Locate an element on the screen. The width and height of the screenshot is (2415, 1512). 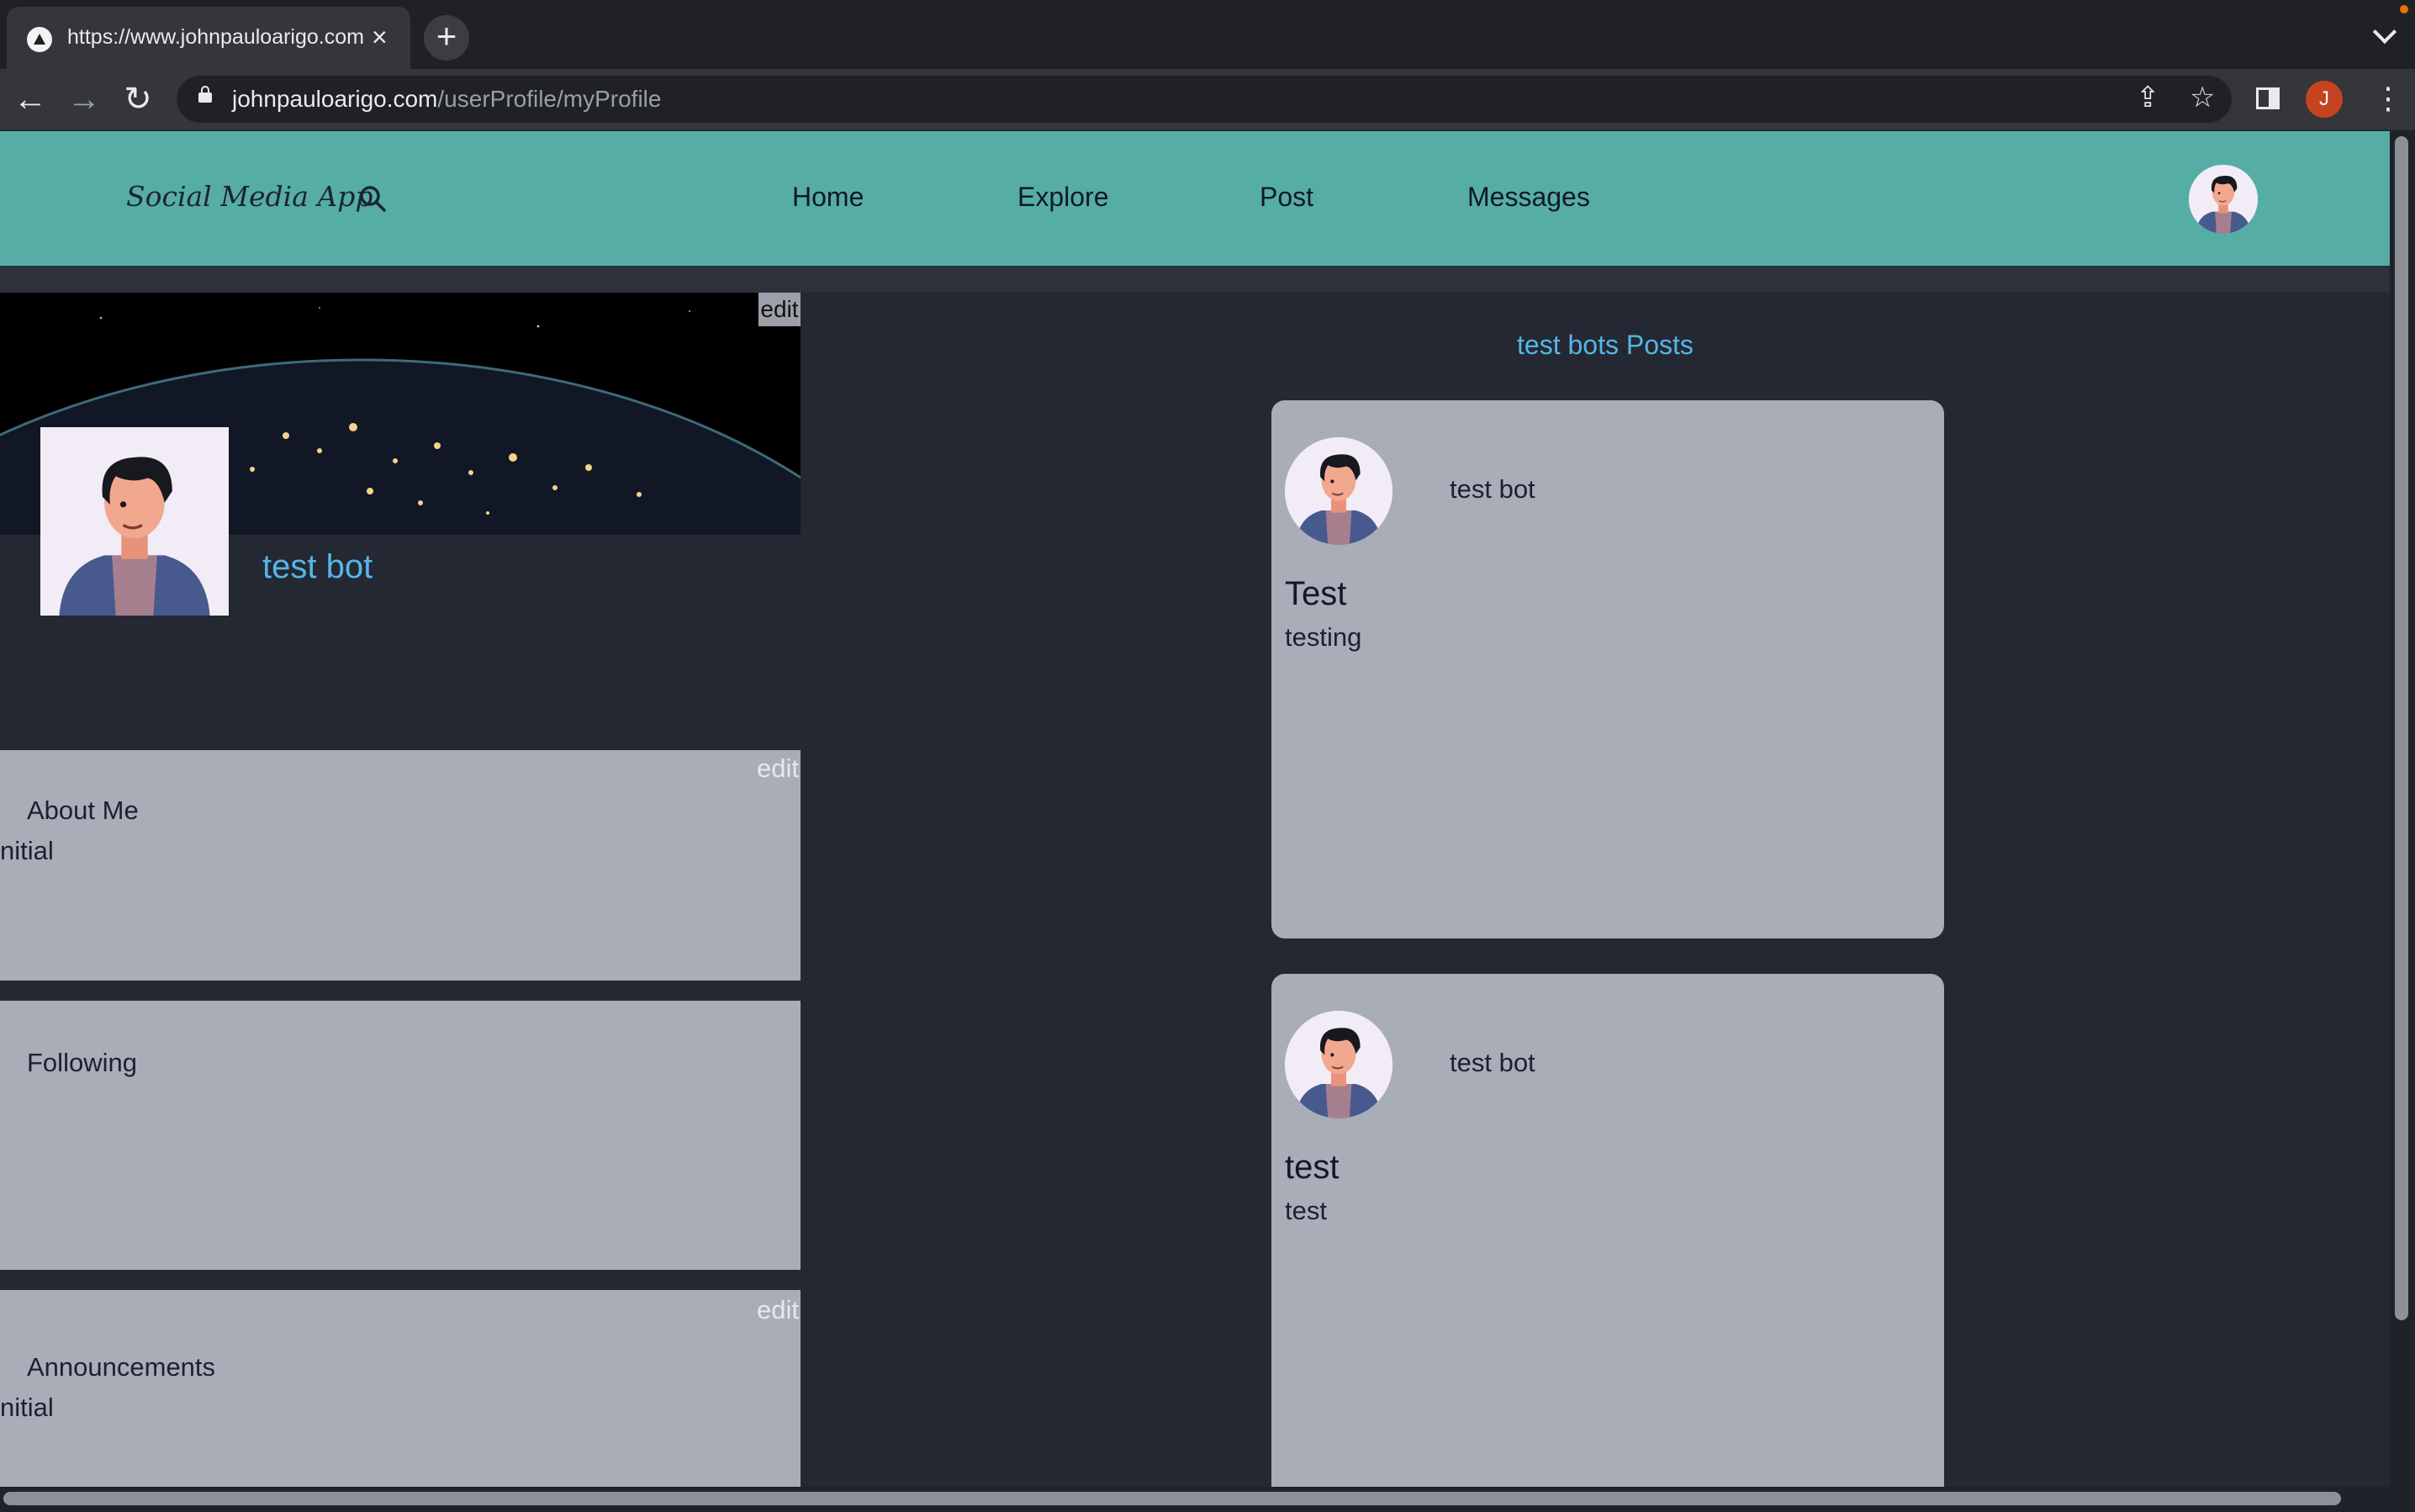
brand-logo: Social Media App is located at coordinates (249, 196).